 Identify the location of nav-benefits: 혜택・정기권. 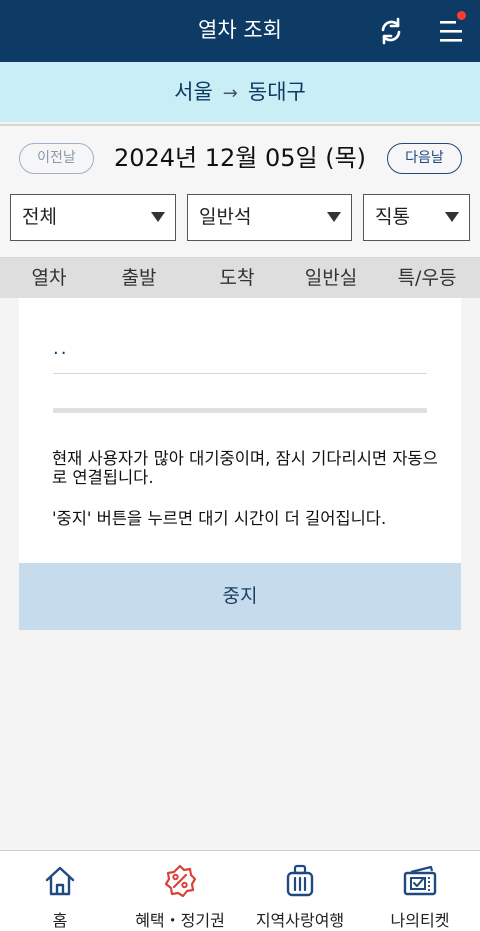
(180, 891).